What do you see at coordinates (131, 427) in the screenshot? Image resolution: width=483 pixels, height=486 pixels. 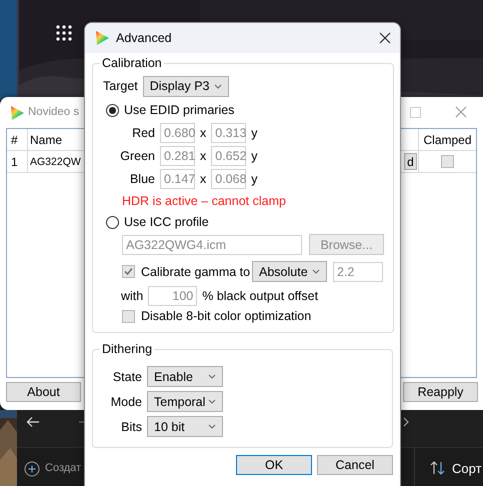 I see `field-label: Bits` at bounding box center [131, 427].